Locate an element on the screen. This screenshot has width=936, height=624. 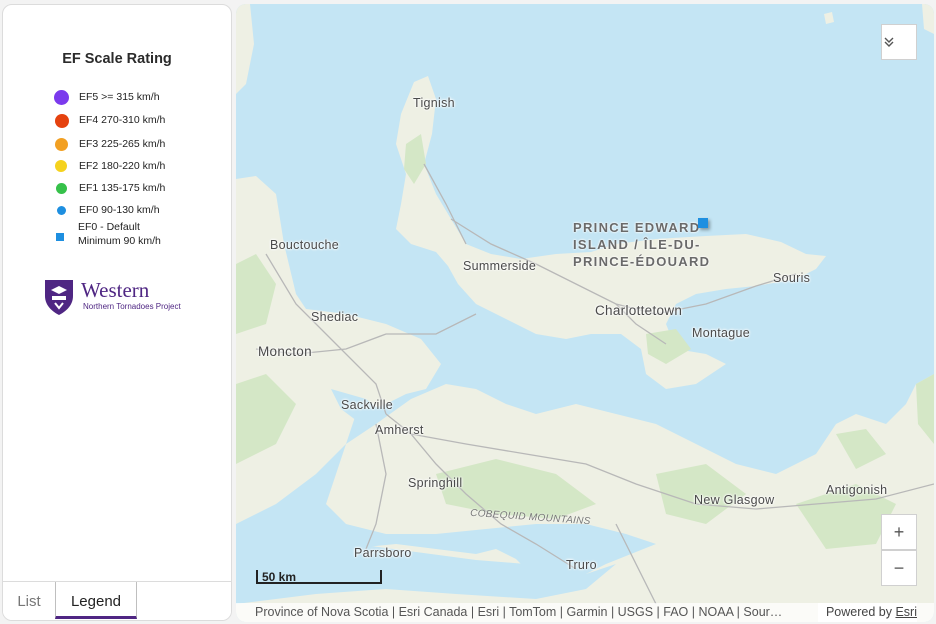
place-label-antigonish: Antigonish is located at coordinates (857, 490).